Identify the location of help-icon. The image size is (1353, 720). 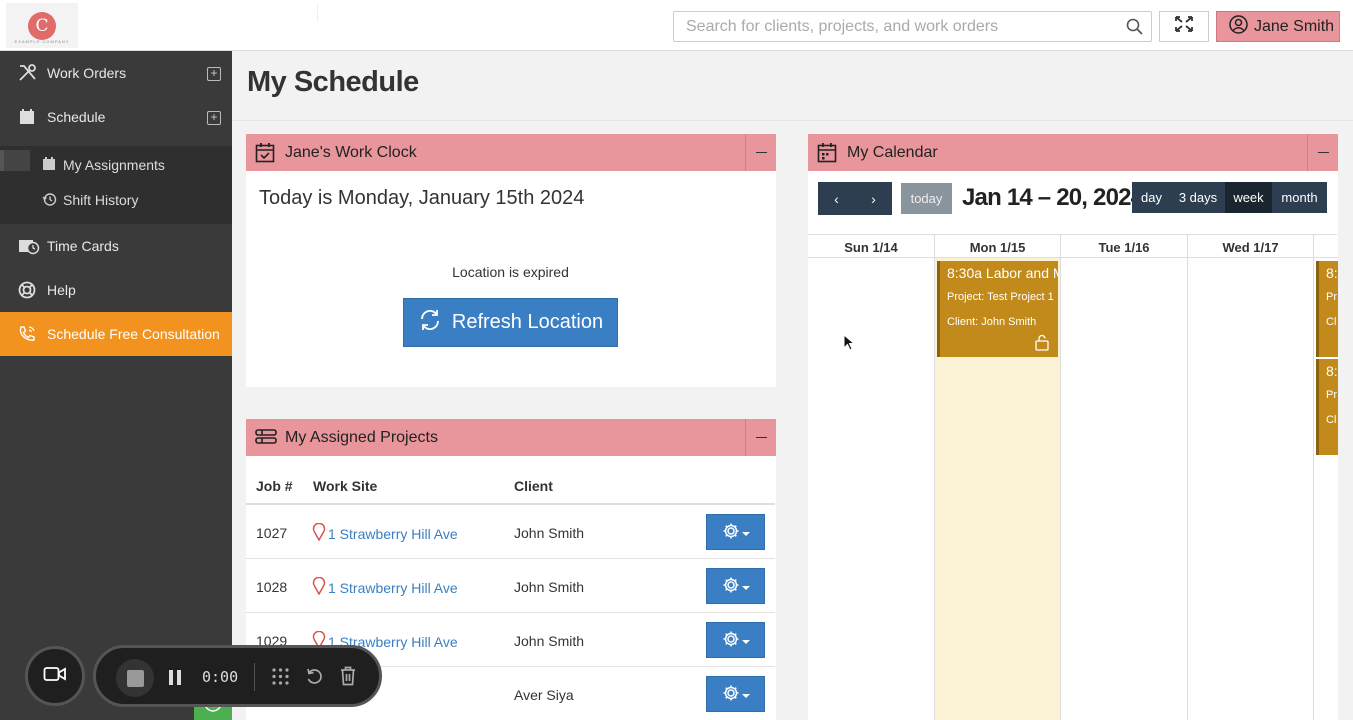
(28, 290).